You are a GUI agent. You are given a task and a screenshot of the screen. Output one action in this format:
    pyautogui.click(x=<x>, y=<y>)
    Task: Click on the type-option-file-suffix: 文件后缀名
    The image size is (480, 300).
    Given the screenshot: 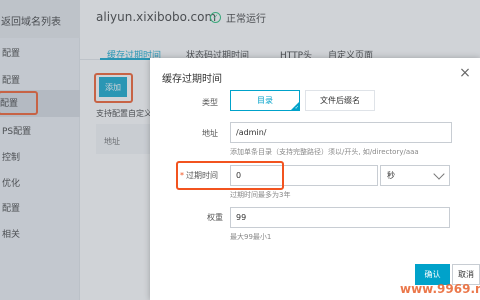 What is the action you would take?
    pyautogui.click(x=340, y=100)
    